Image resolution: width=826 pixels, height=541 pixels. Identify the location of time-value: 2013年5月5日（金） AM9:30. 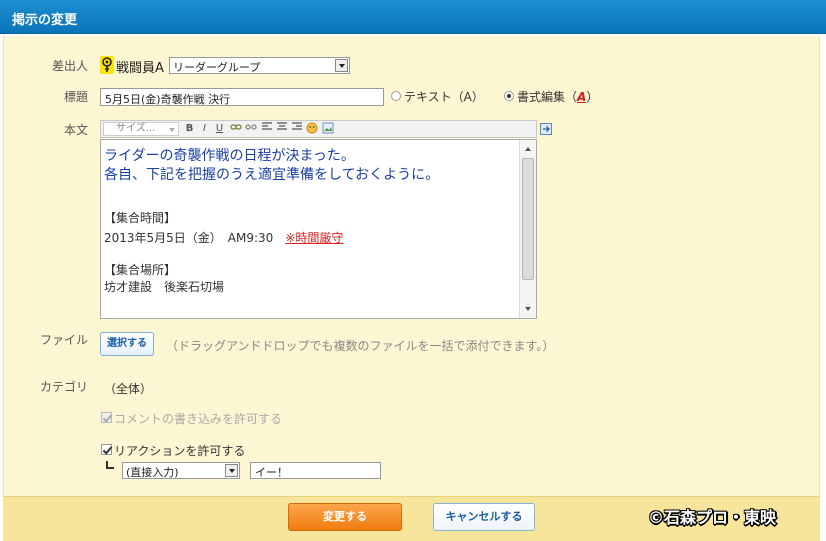
(195, 238).